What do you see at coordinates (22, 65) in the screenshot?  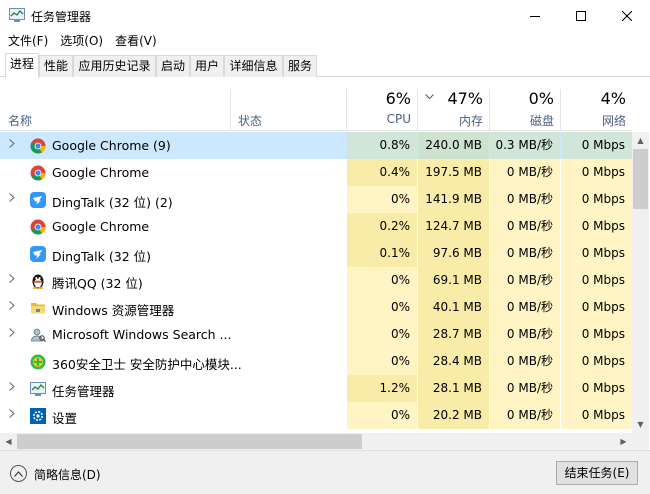 I see `tab-processes: 进程` at bounding box center [22, 65].